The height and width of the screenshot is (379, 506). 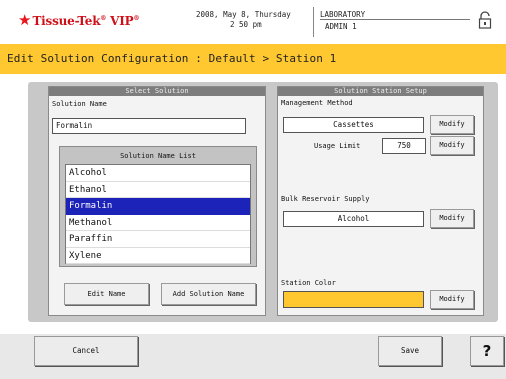 What do you see at coordinates (79, 104) in the screenshot?
I see `solution-name-label: Solution Name` at bounding box center [79, 104].